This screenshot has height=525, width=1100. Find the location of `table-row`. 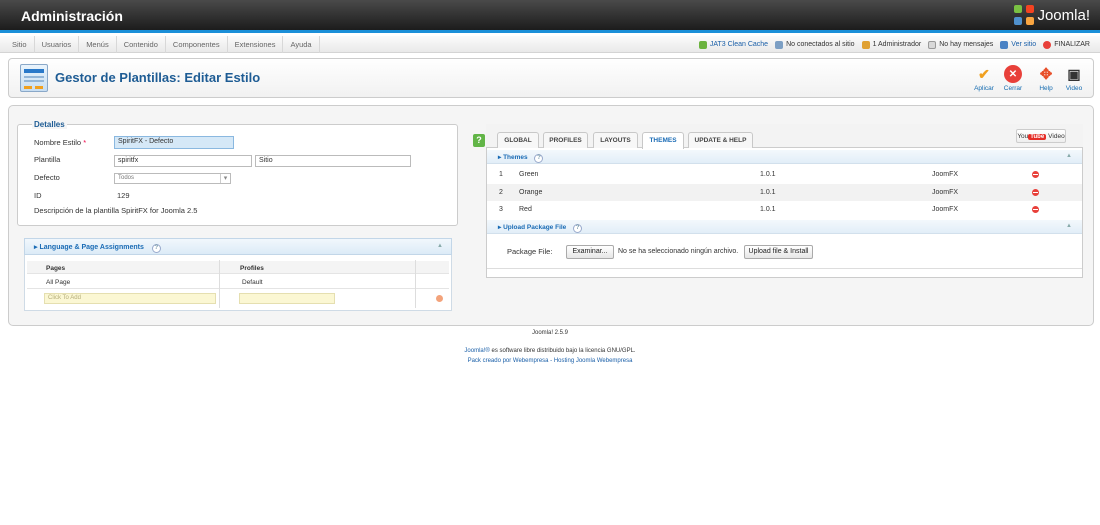

table-row is located at coordinates (238, 281).